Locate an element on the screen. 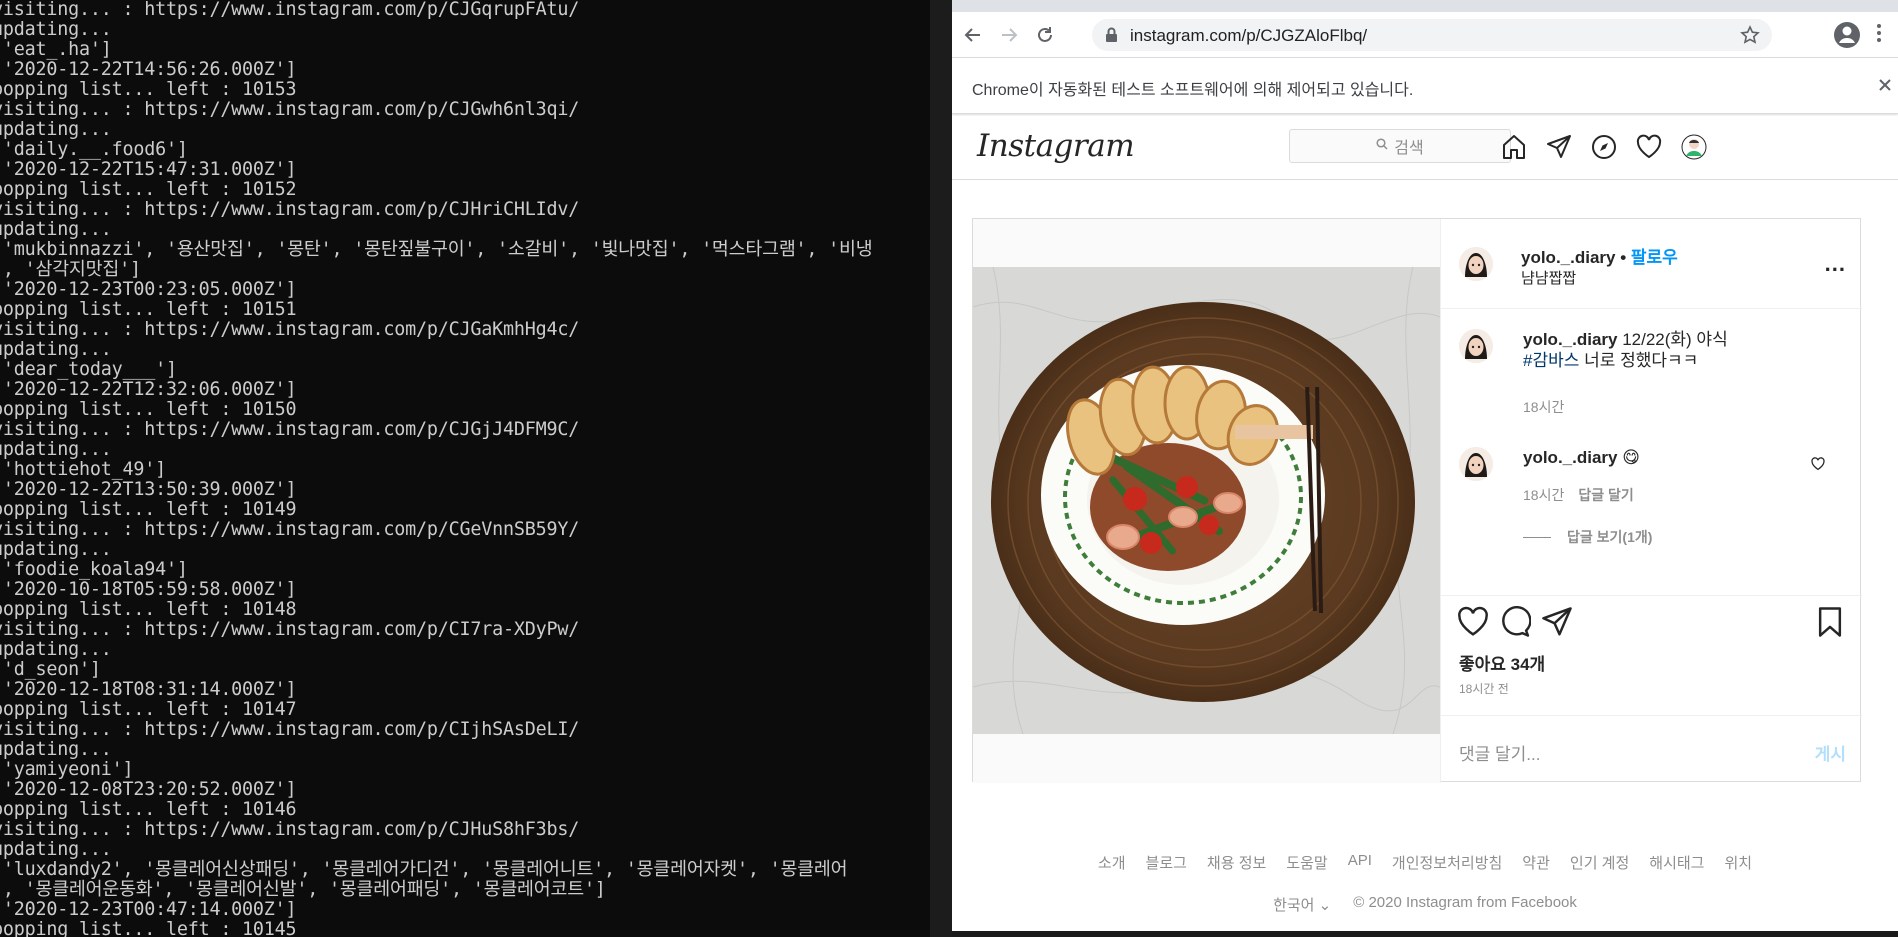 This screenshot has height=937, width=1898. back-arrow-icon is located at coordinates (973, 35).